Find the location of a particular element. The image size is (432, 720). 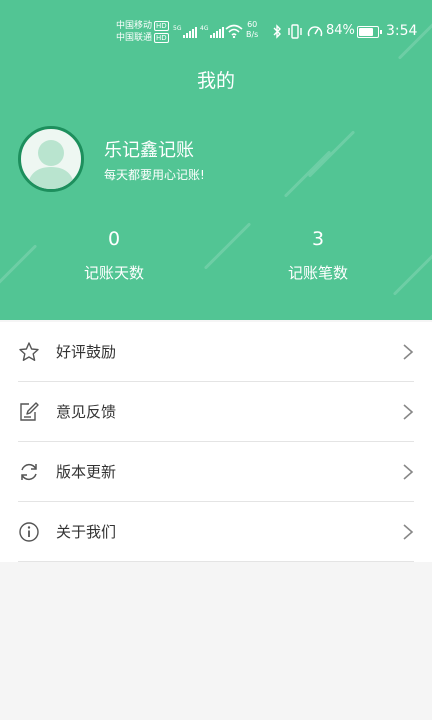

bluetooth-icon is located at coordinates (277, 31).